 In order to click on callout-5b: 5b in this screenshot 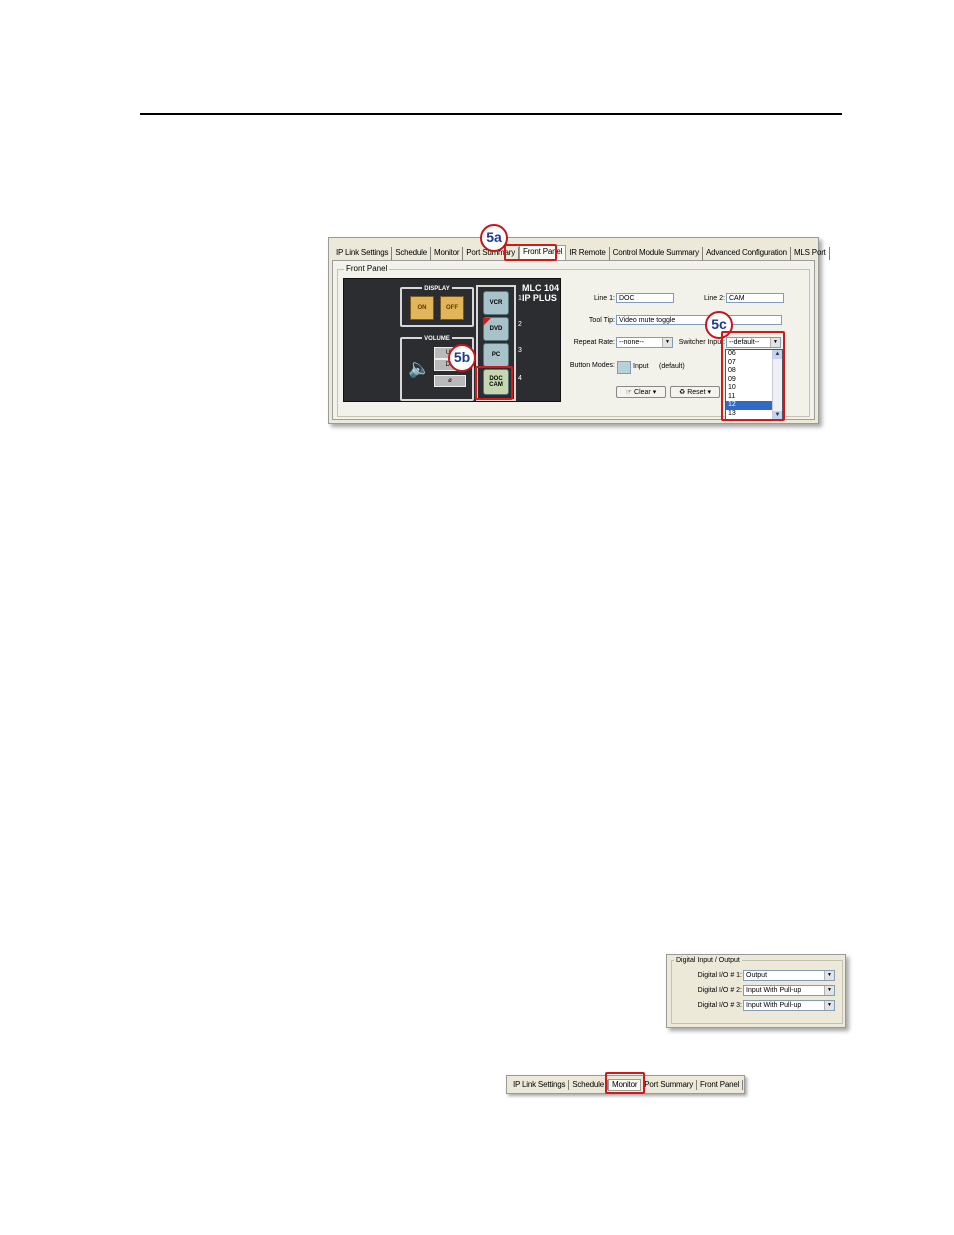, I will do `click(462, 358)`.